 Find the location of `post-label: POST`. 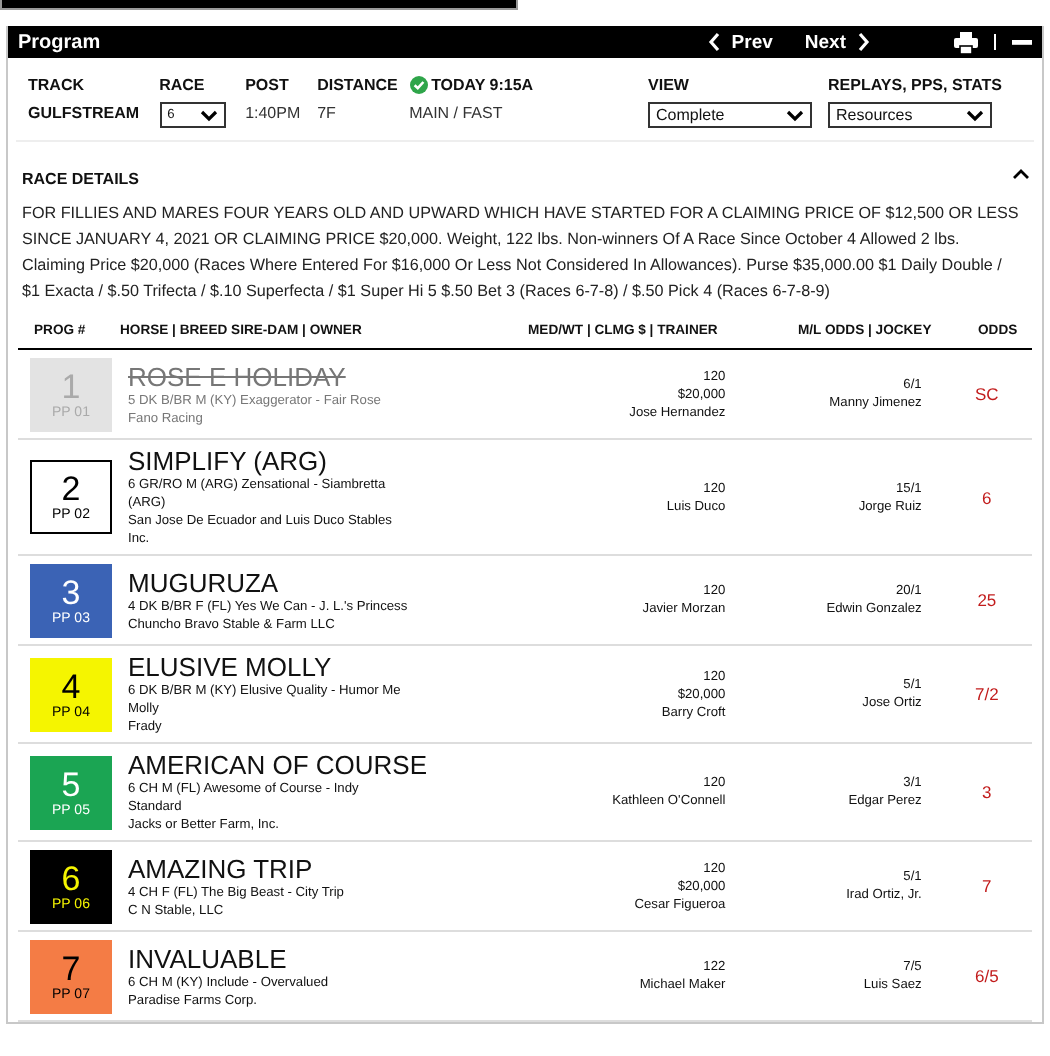

post-label: POST is located at coordinates (268, 85).